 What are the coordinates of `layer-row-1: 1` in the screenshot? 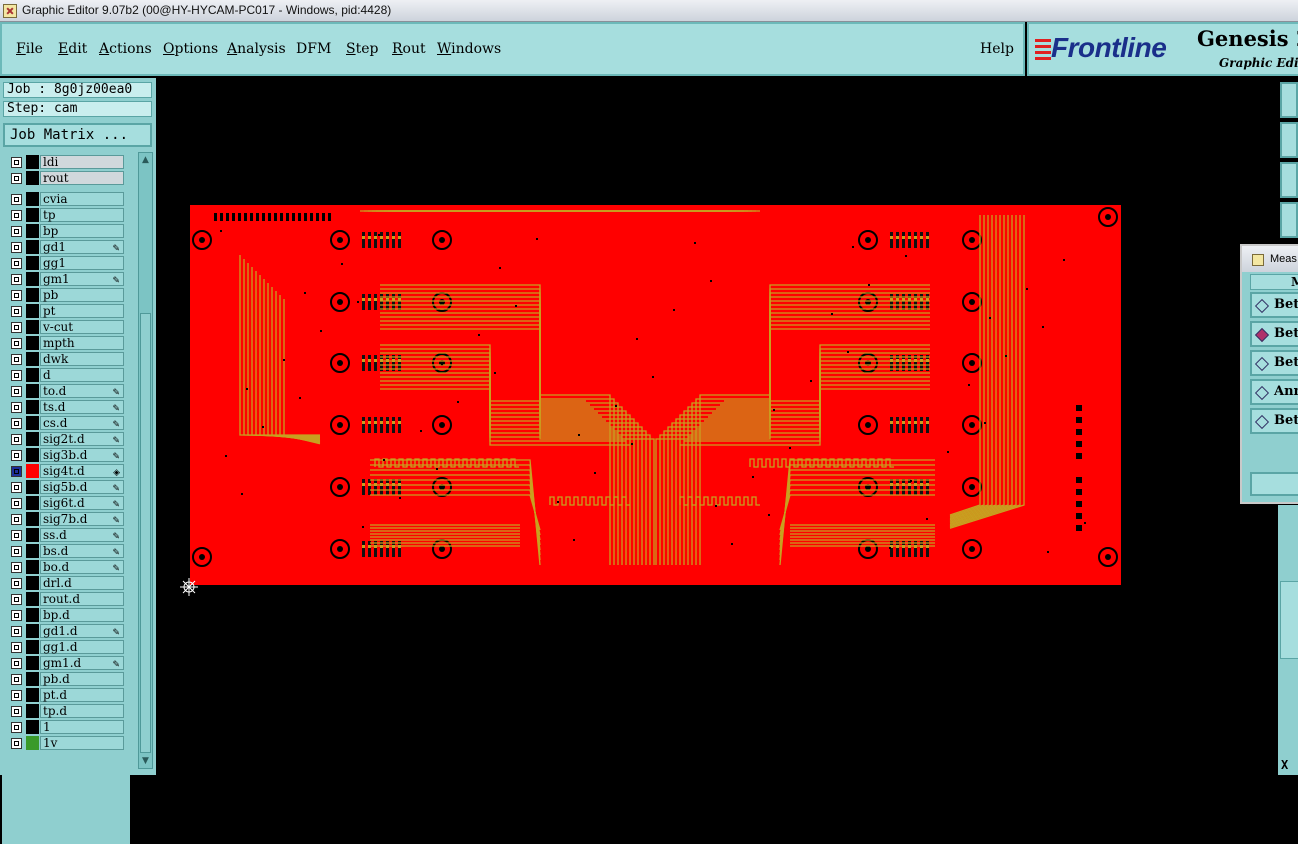 It's located at (66, 727).